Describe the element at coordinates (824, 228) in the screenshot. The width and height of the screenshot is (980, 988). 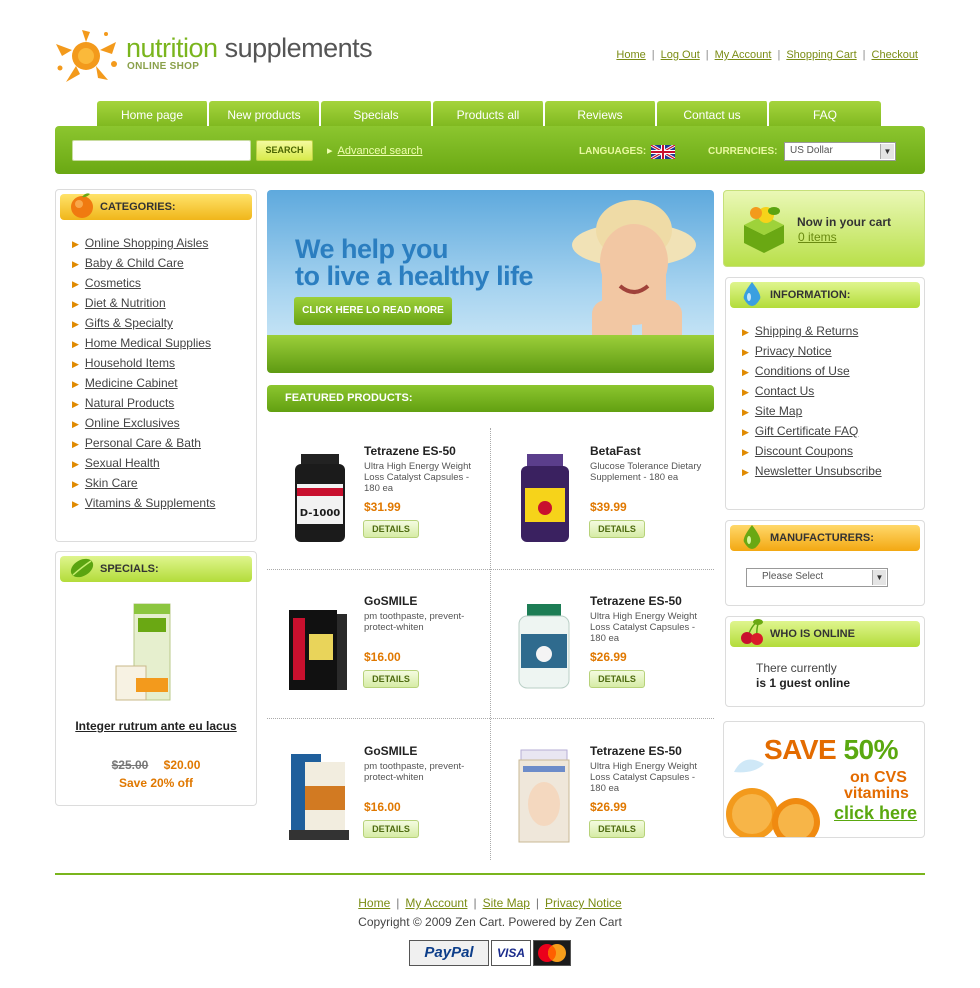
I see `cart-box: Now in your cart 0 items` at that location.